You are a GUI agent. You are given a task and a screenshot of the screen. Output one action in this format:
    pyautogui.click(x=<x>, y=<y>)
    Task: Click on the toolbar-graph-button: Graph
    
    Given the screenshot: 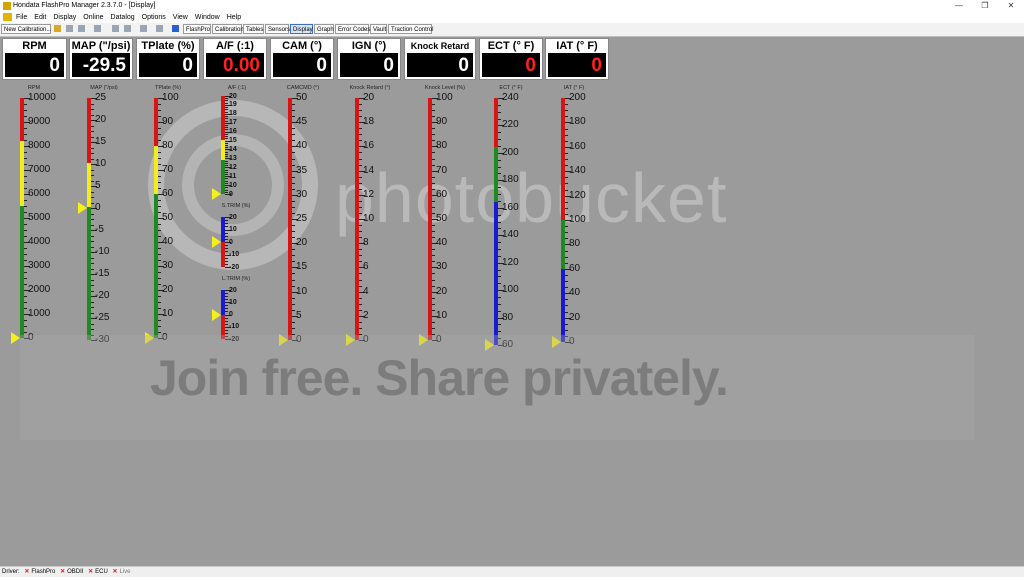 What is the action you would take?
    pyautogui.click(x=324, y=29)
    